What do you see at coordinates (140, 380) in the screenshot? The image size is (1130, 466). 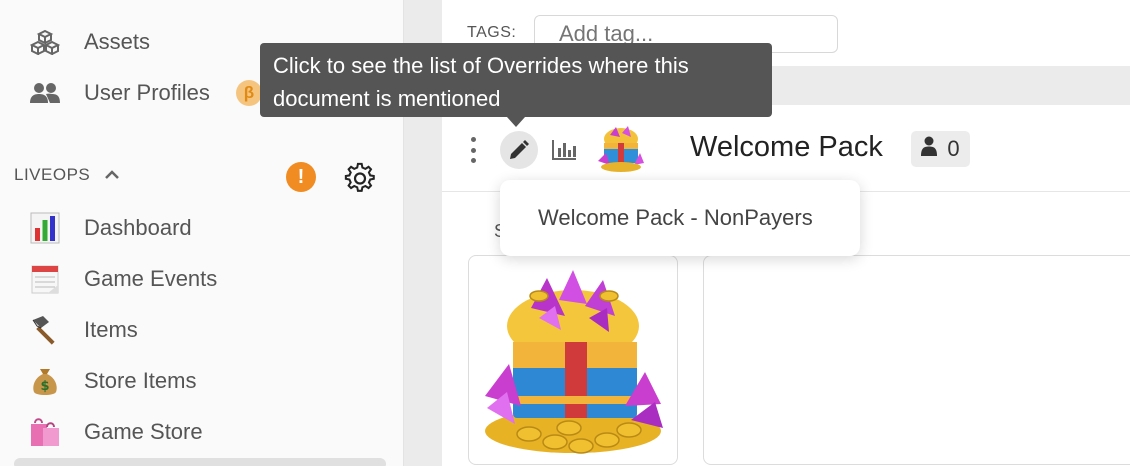 I see `sidebar-item-label: Store Items` at bounding box center [140, 380].